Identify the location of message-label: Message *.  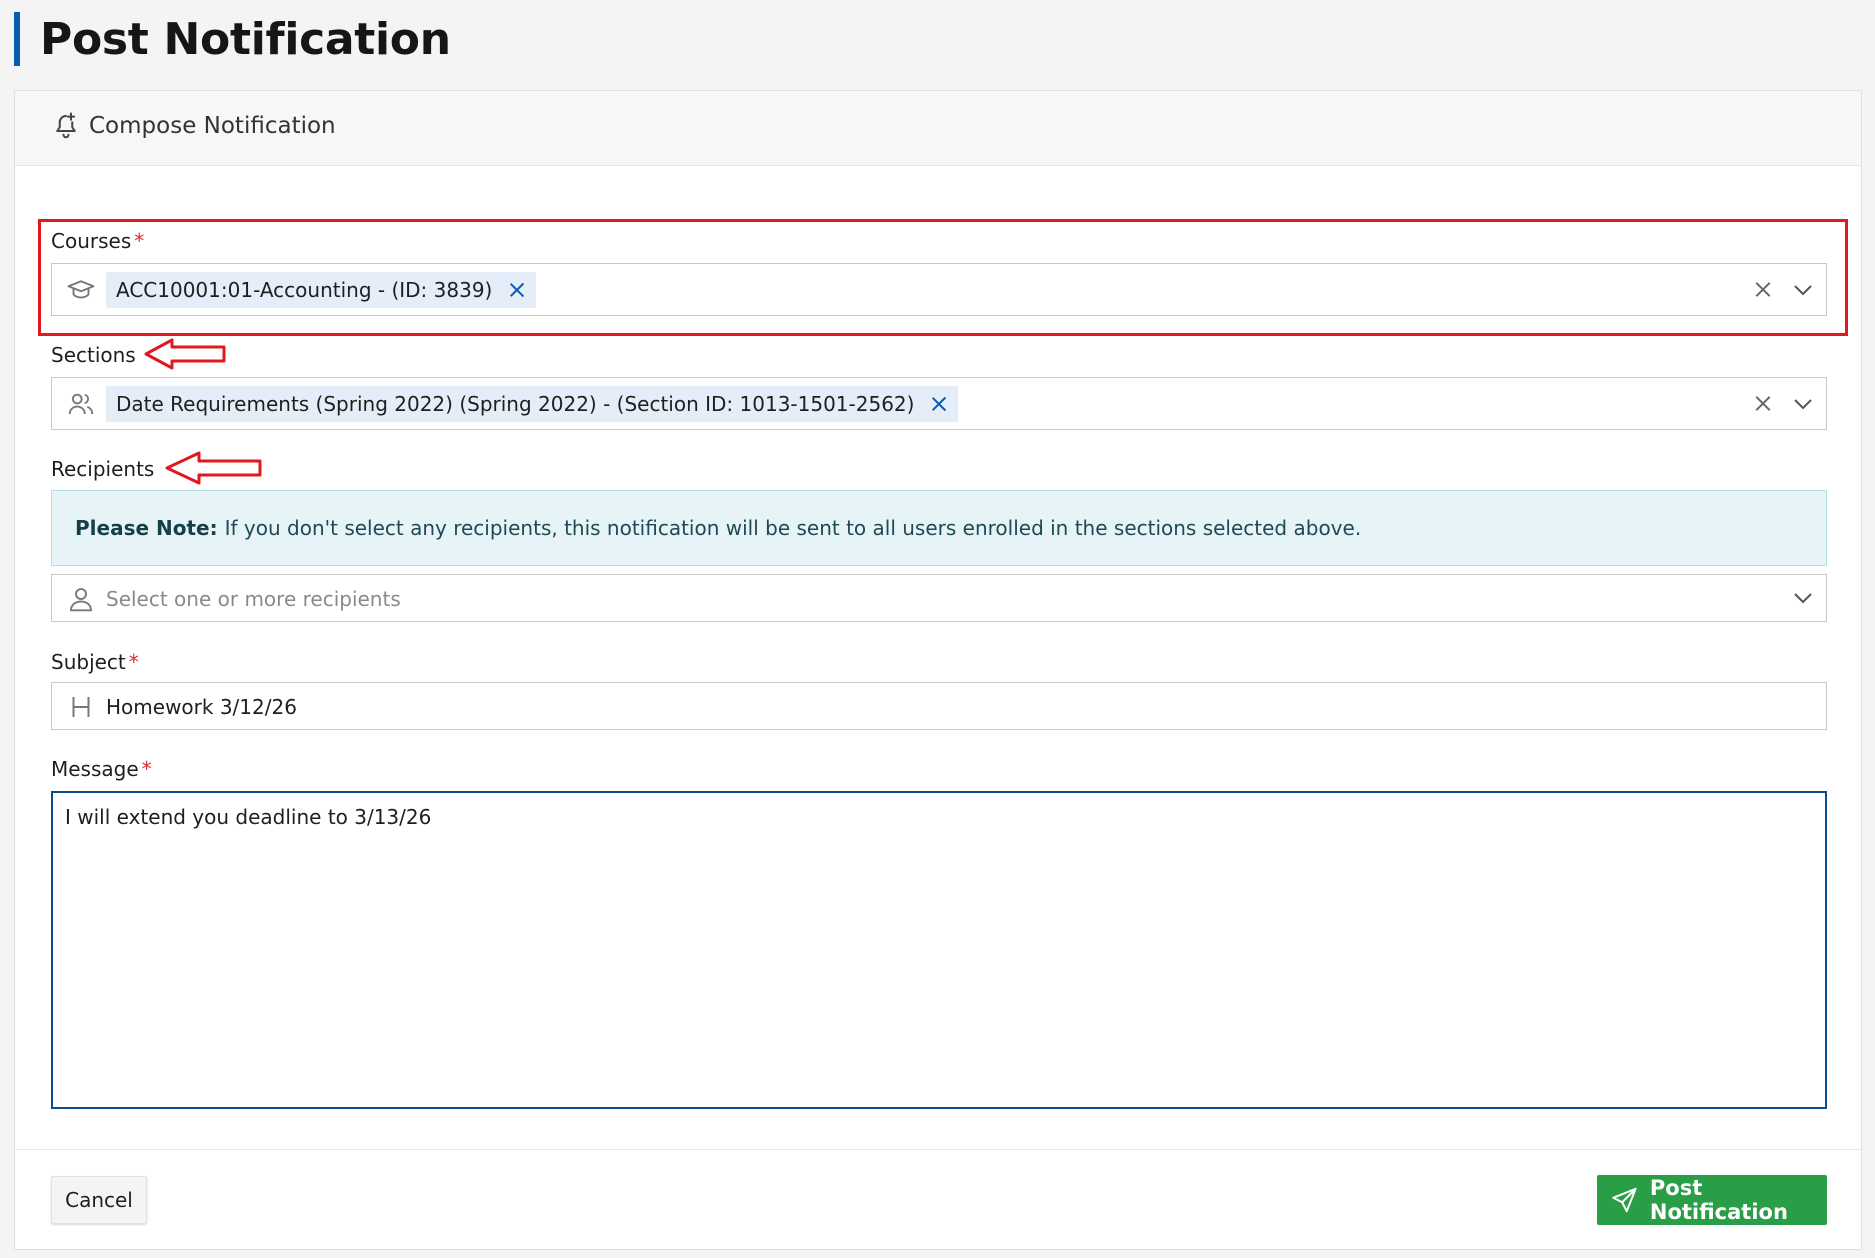
(101, 769).